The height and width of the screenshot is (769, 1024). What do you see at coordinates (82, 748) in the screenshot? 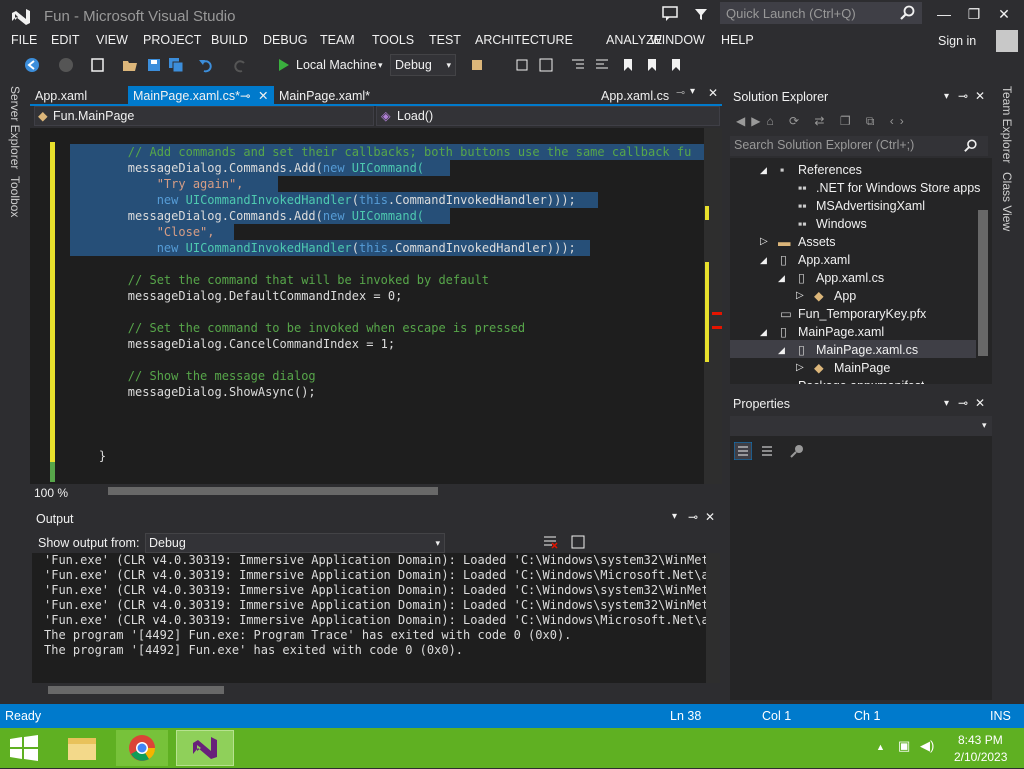
I see `file-explorer-taskbar-button` at bounding box center [82, 748].